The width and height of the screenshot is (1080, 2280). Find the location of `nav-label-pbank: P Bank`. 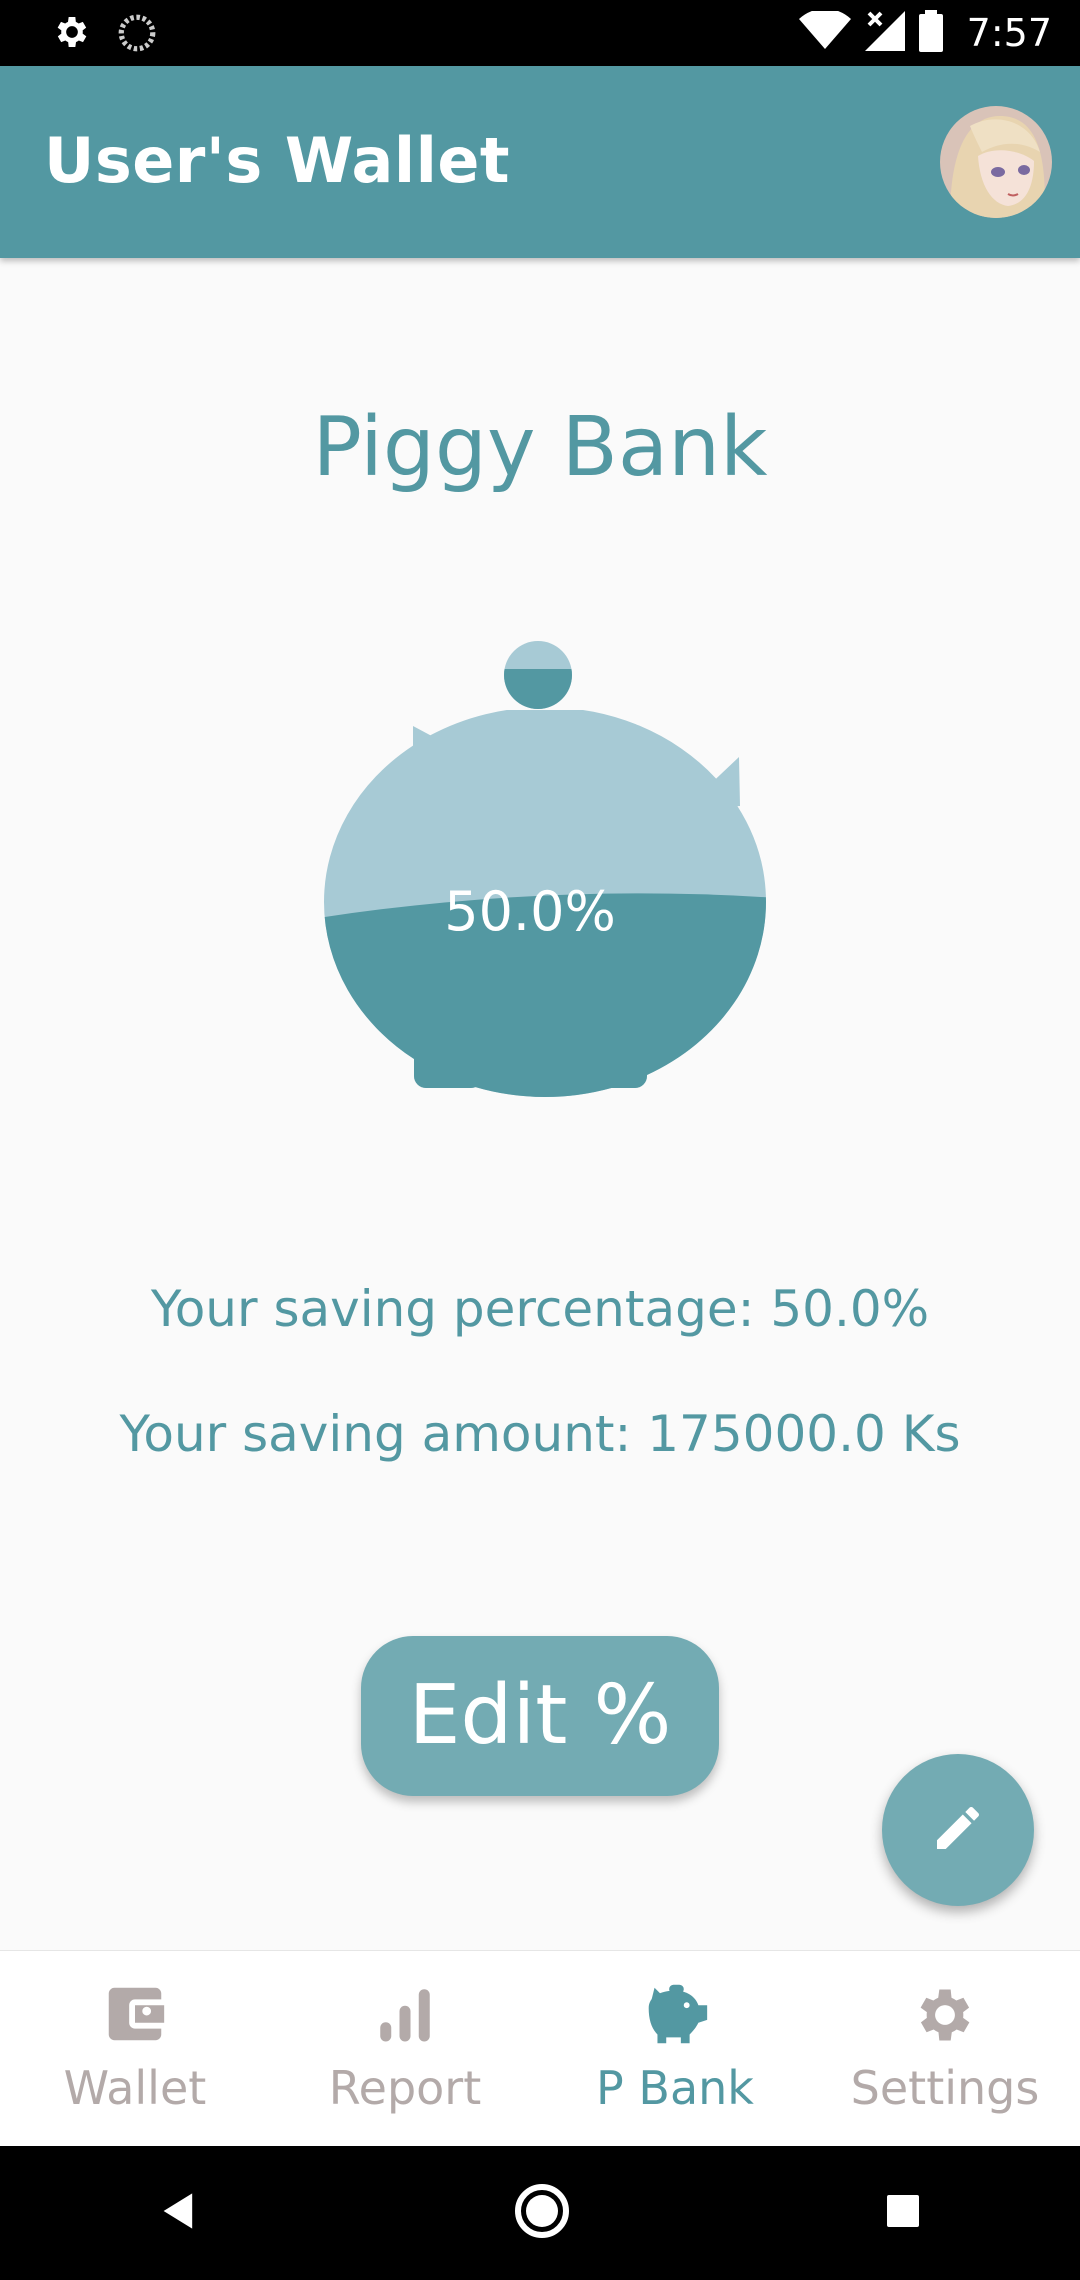

nav-label-pbank: P Bank is located at coordinates (675, 2088).